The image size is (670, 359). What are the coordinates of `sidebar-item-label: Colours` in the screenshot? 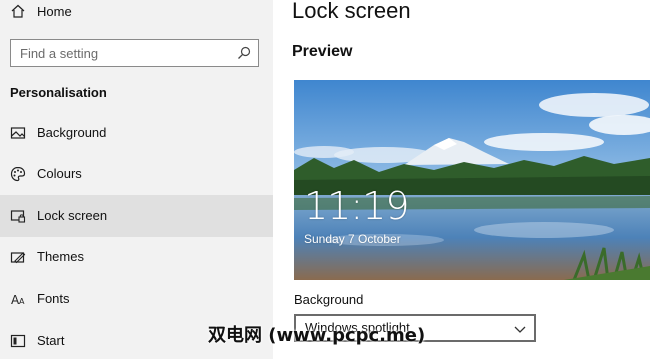 It's located at (59, 173).